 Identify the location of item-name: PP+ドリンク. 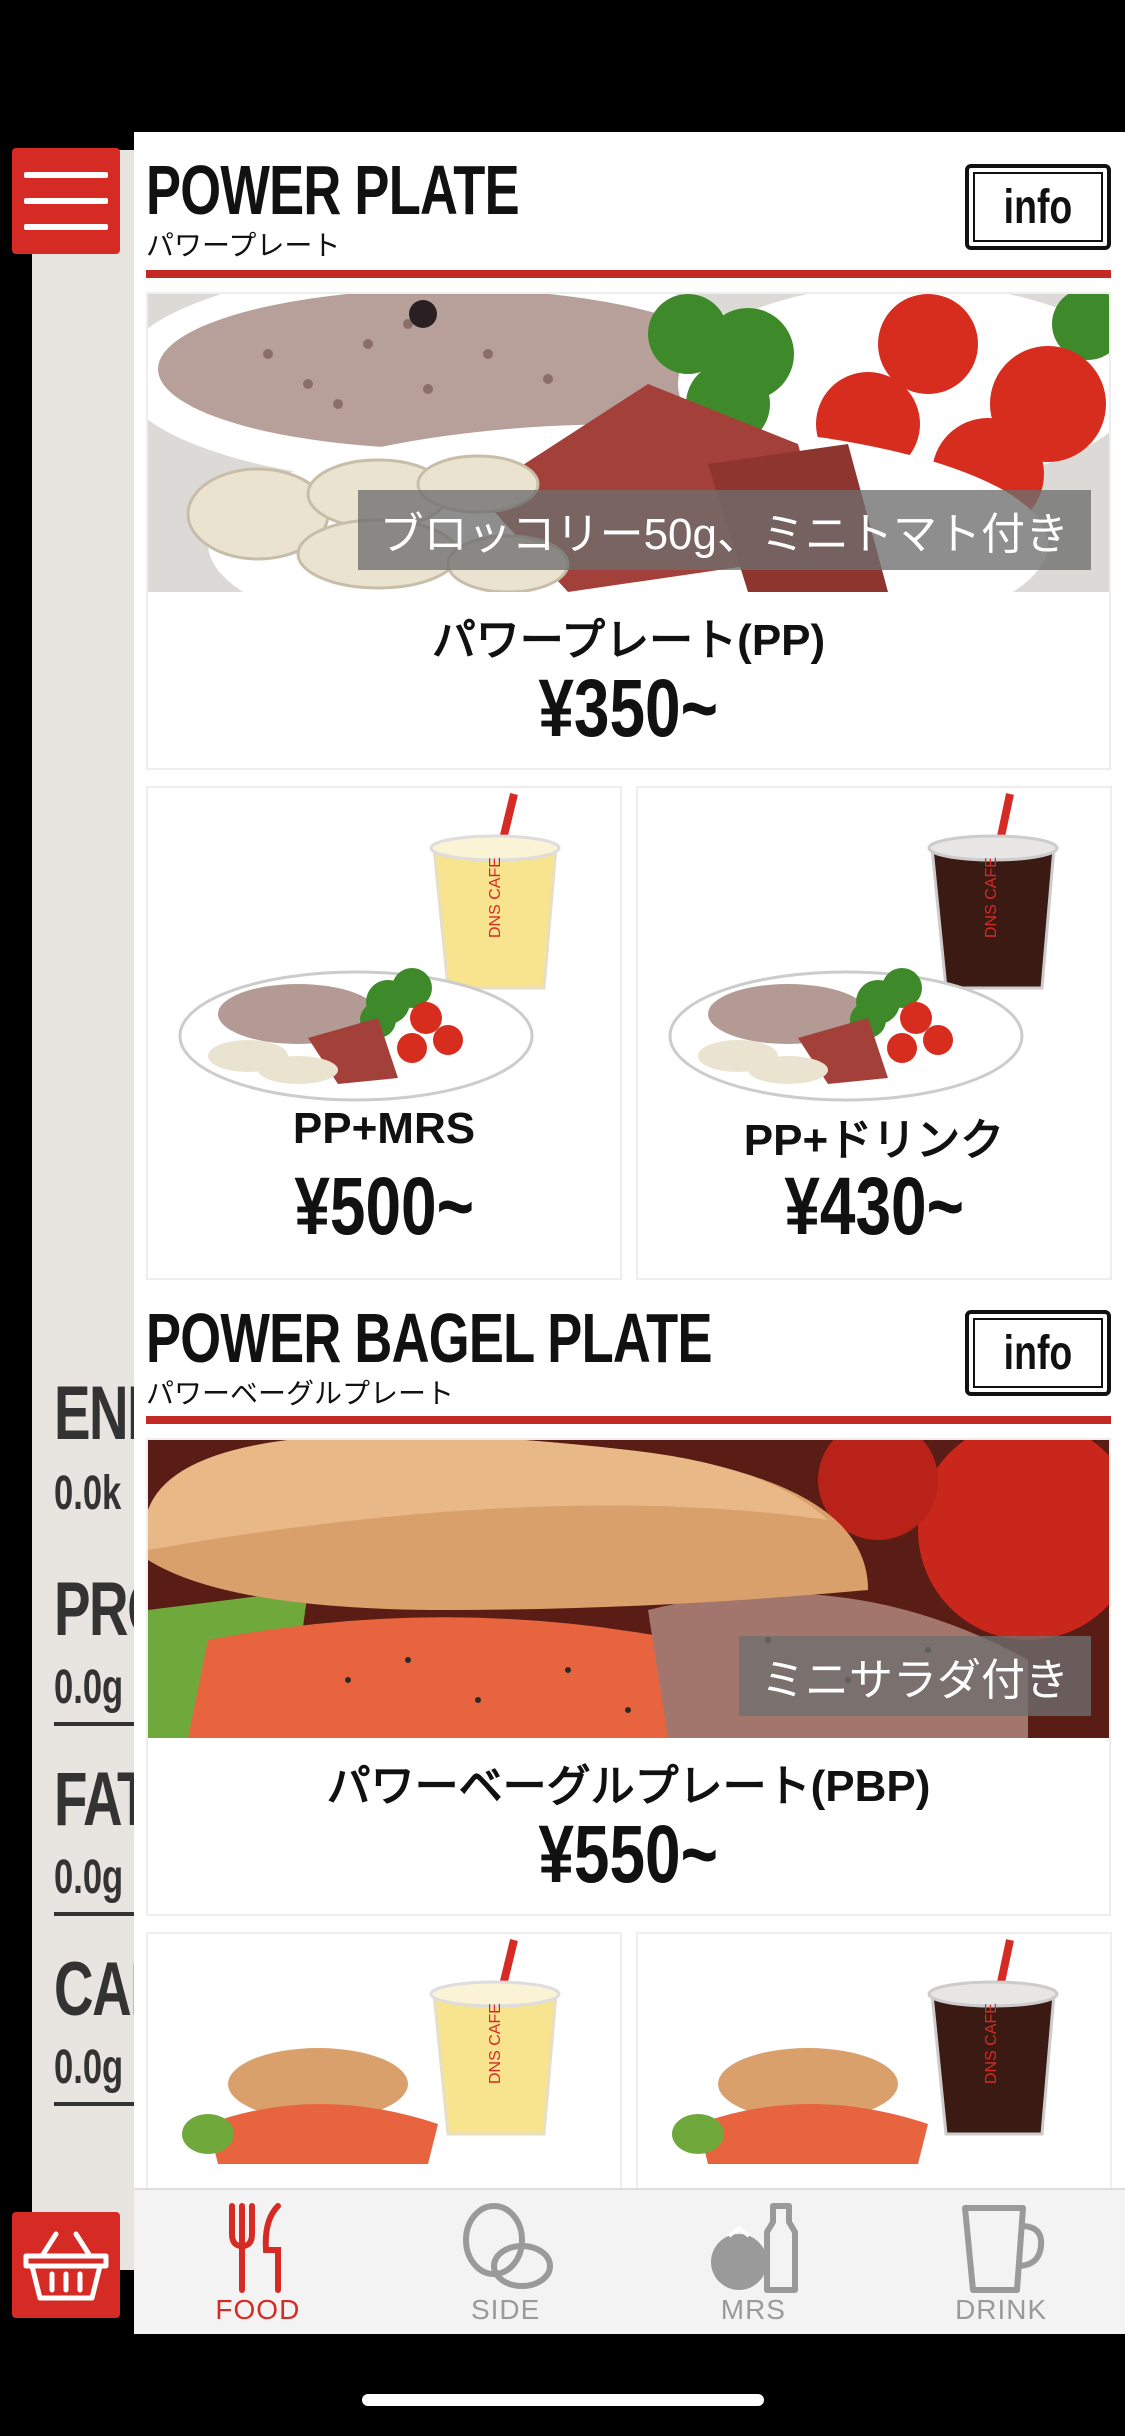
(874, 1140).